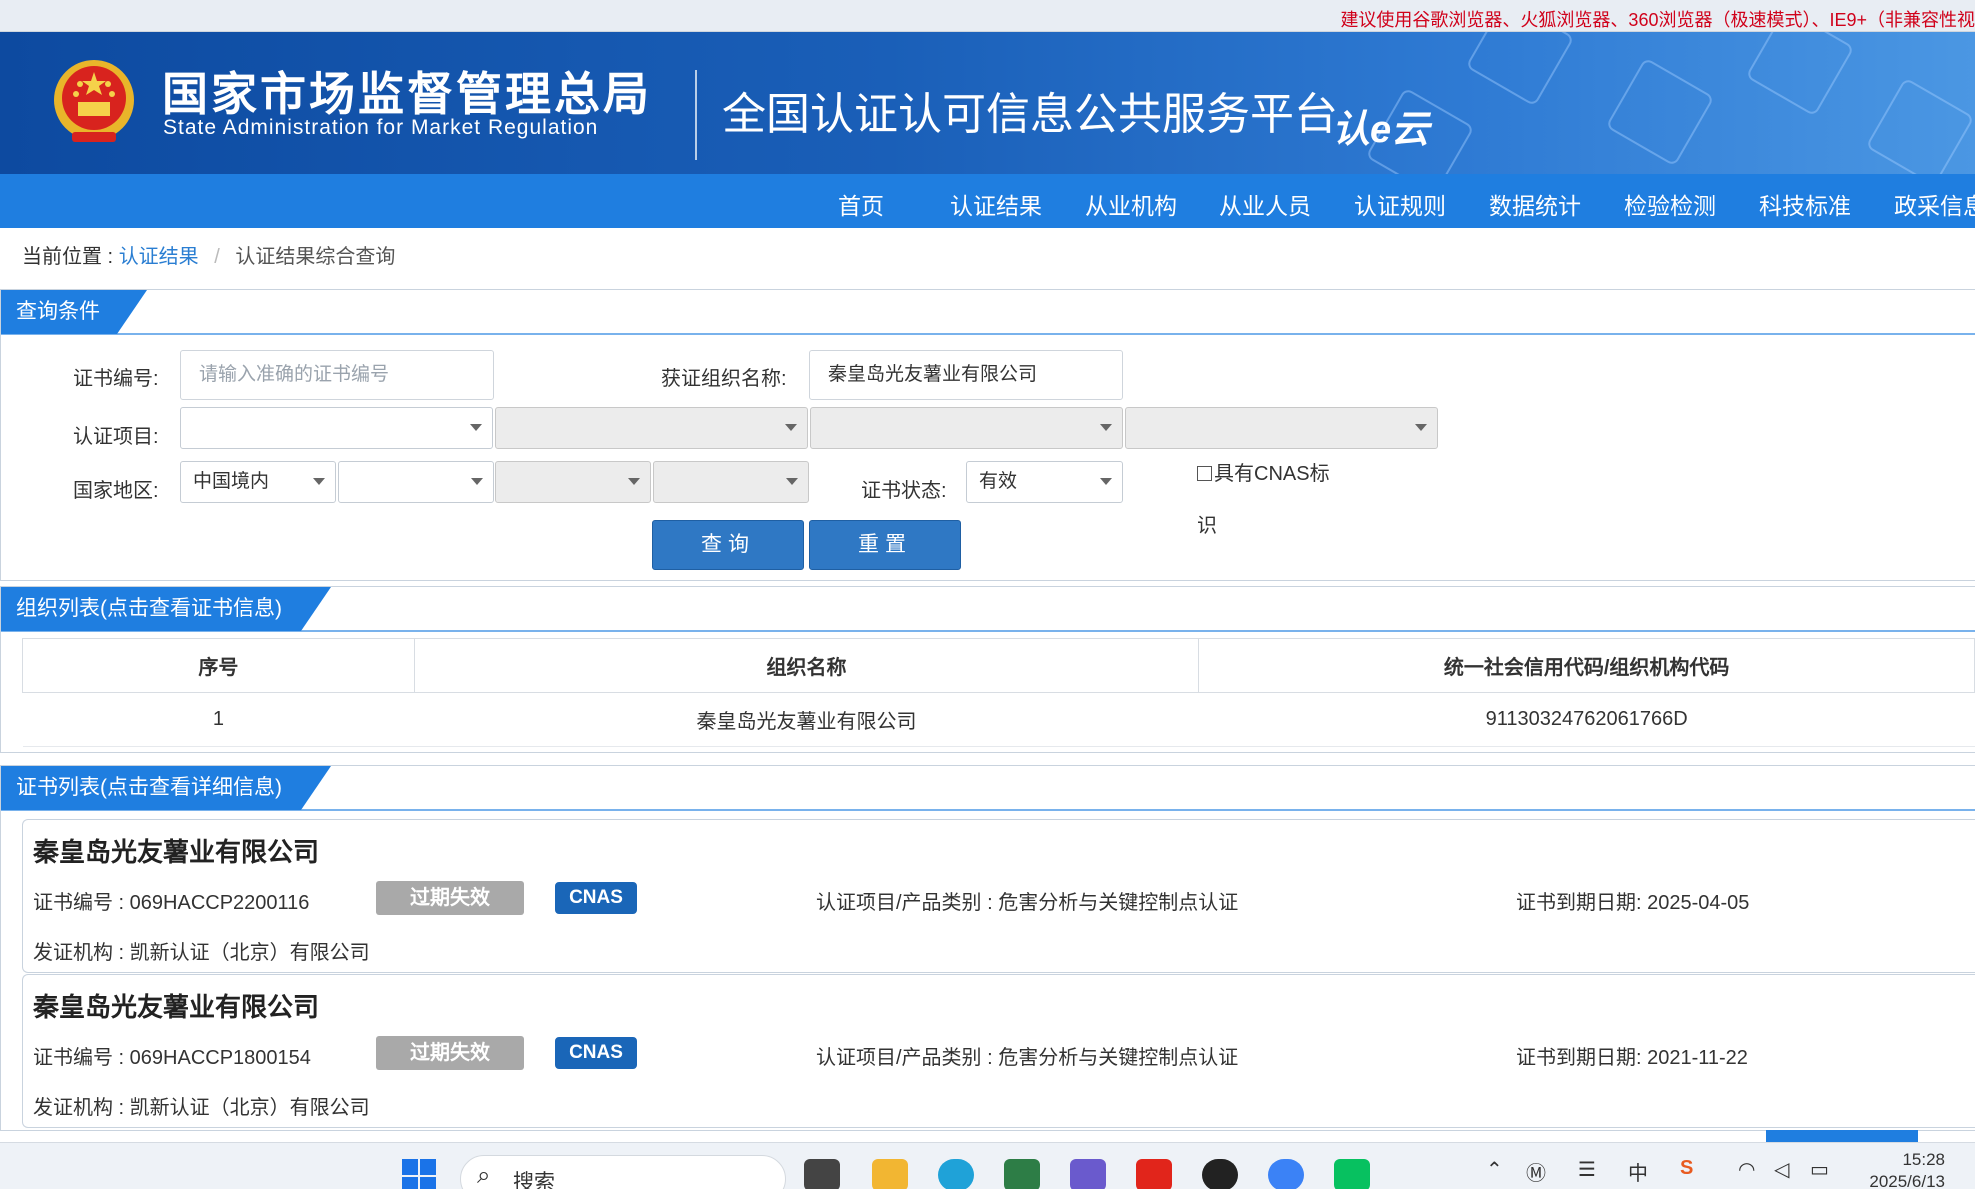 Image resolution: width=1975 pixels, height=1189 pixels. I want to click on row-org-name: 秦皇岛光友薯业有限公司, so click(806, 719).